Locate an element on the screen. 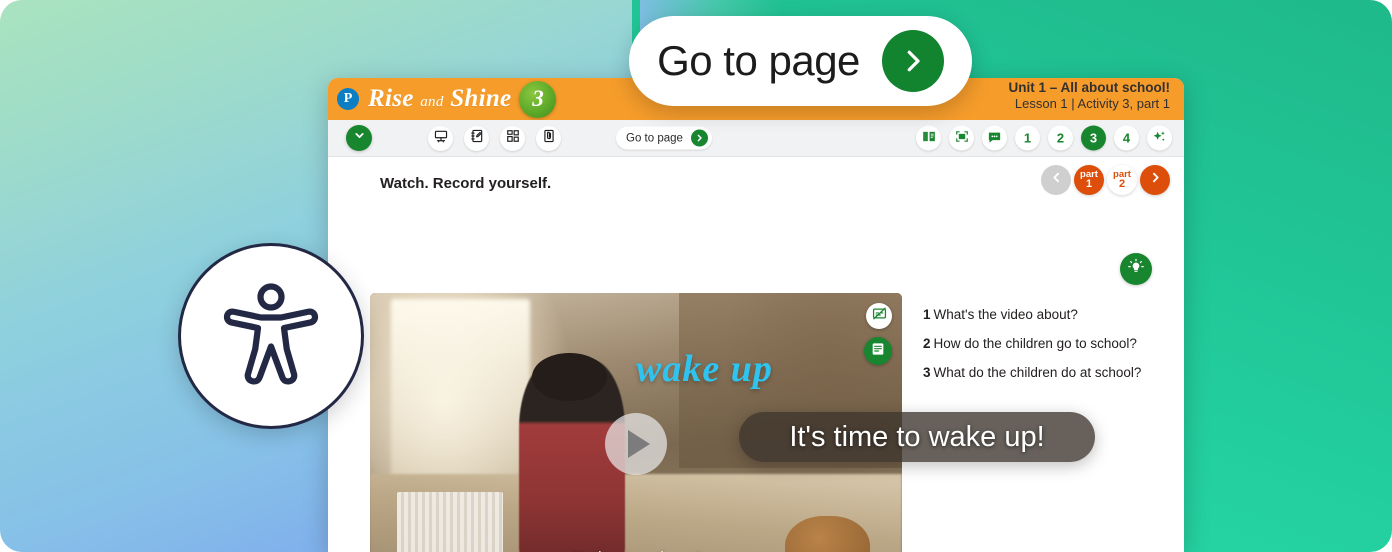 This screenshot has width=1392, height=552. question-item: 1 What's the video about? is located at coordinates (1048, 314).